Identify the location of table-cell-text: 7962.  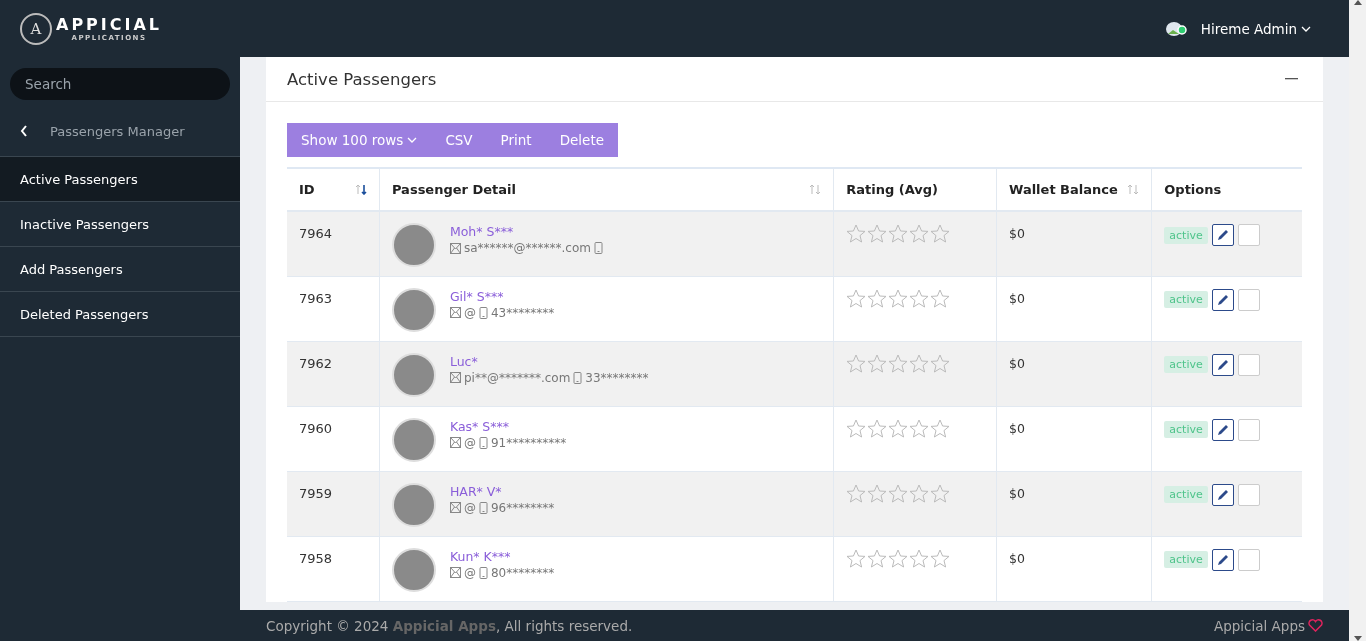
(316, 362).